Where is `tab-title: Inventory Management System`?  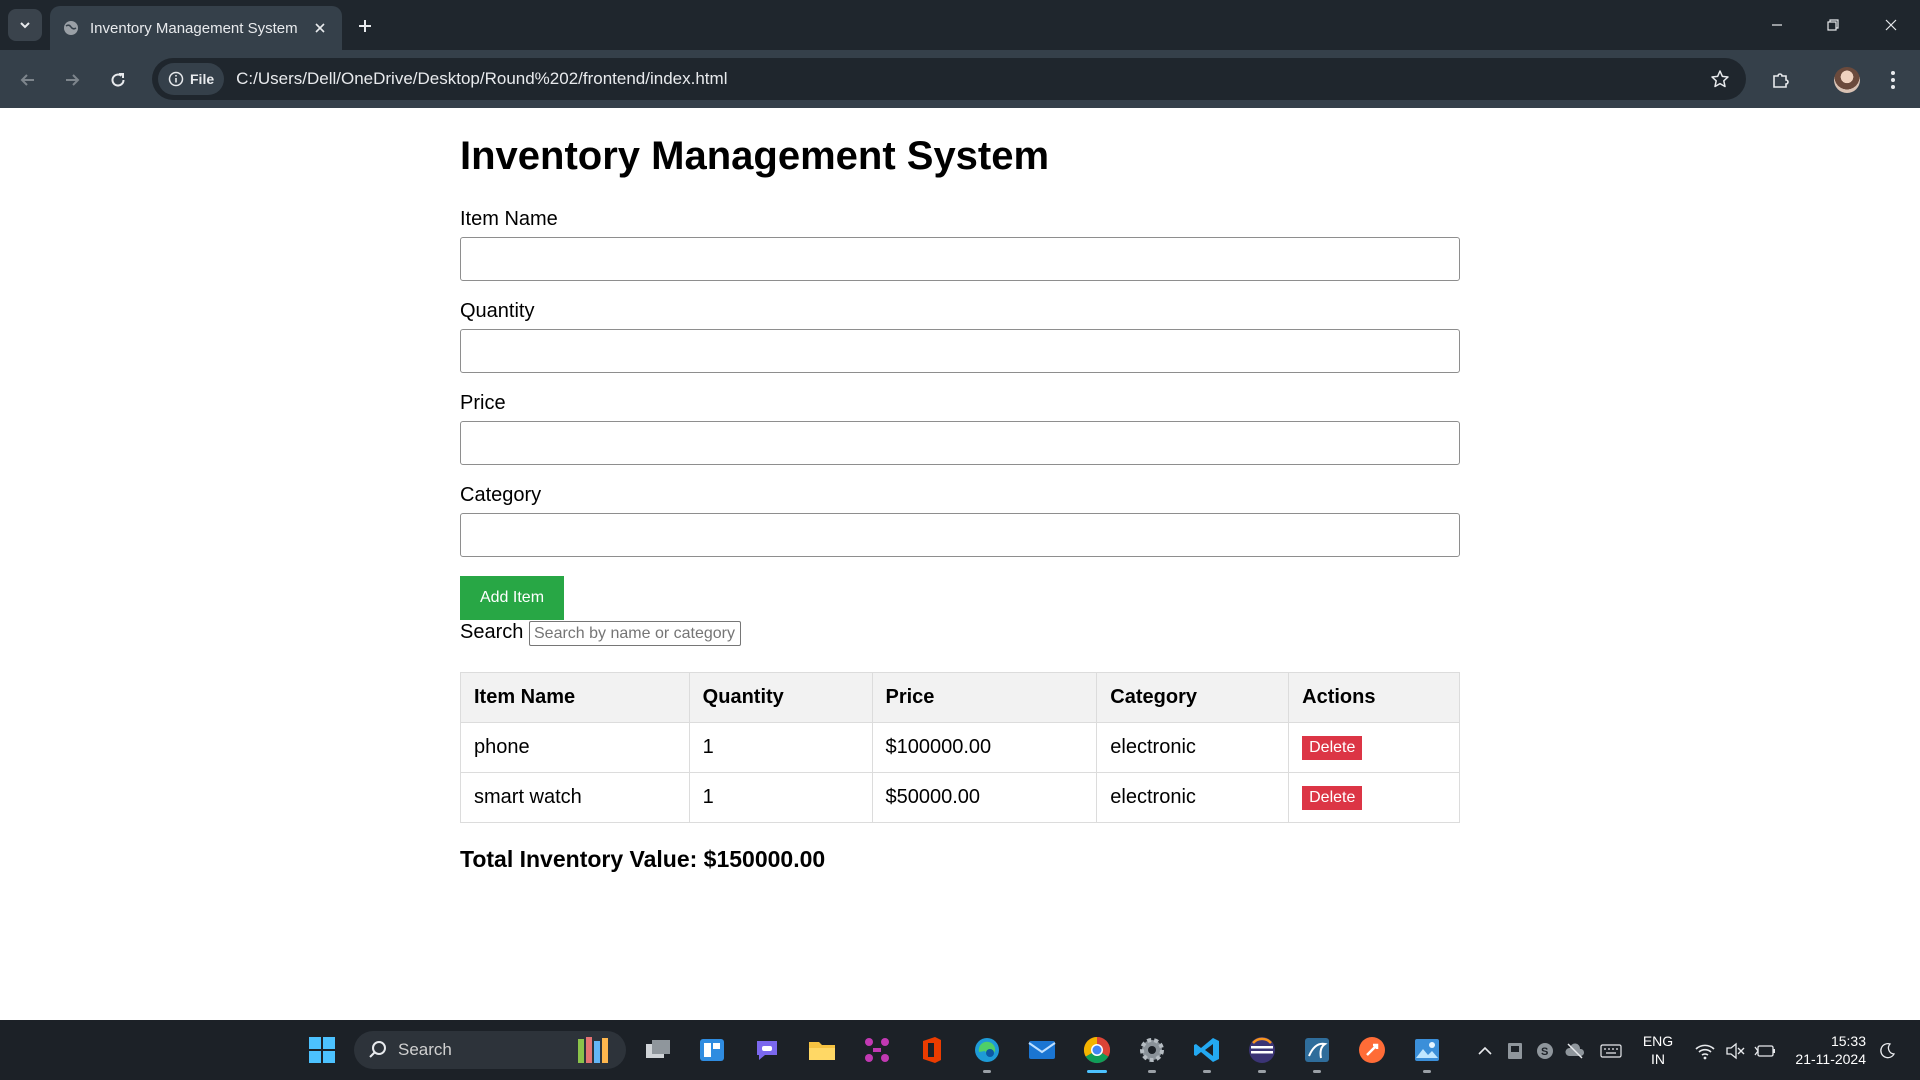
tab-title: Inventory Management System is located at coordinates (194, 28).